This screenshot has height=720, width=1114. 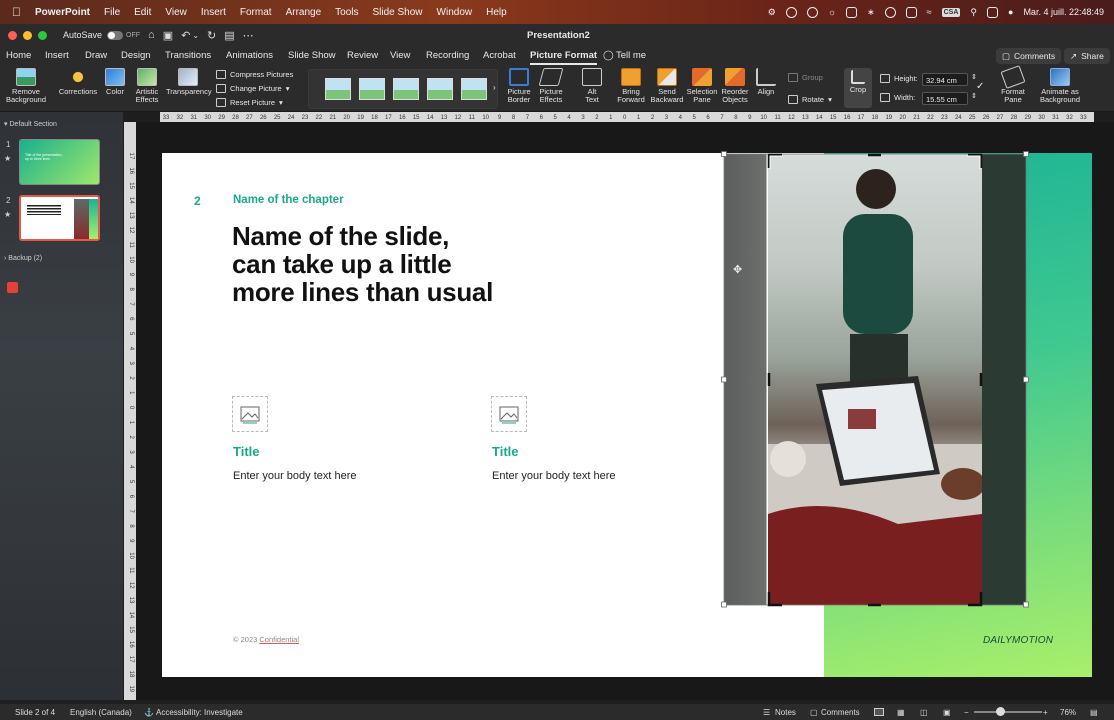 What do you see at coordinates (805, 77) in the screenshot?
I see `group-button: Group` at bounding box center [805, 77].